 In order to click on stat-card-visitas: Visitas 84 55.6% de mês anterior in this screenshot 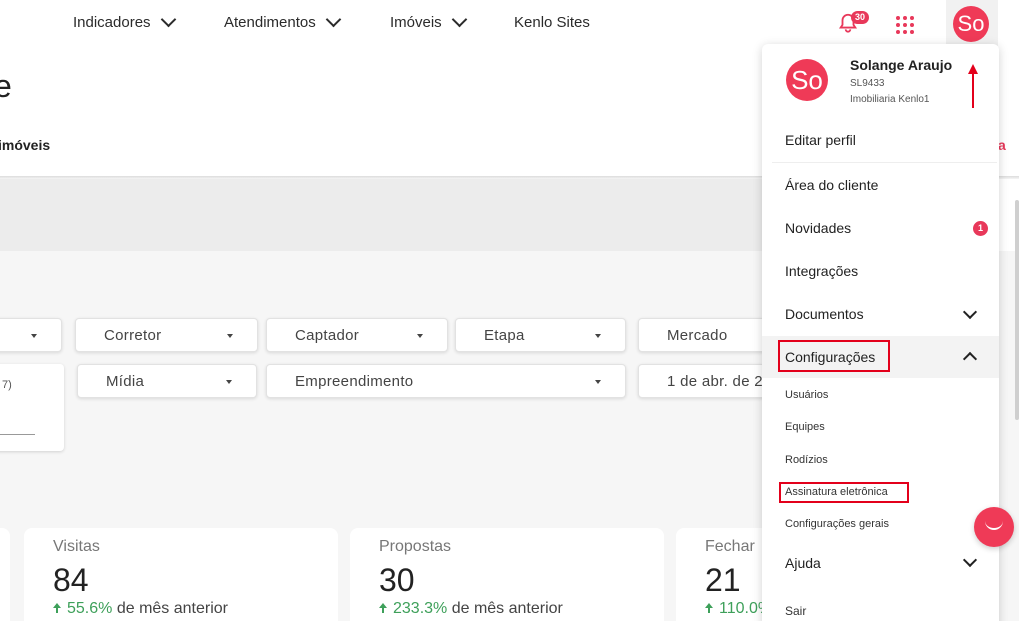, I will do `click(181, 574)`.